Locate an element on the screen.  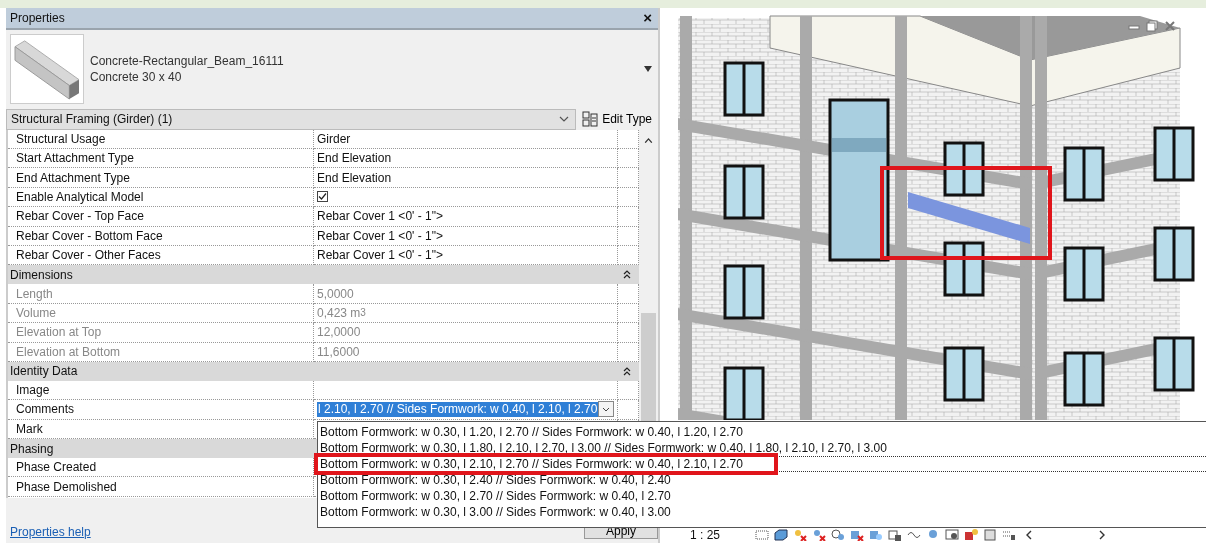
property-name: Structural Usage is located at coordinates (161, 139).